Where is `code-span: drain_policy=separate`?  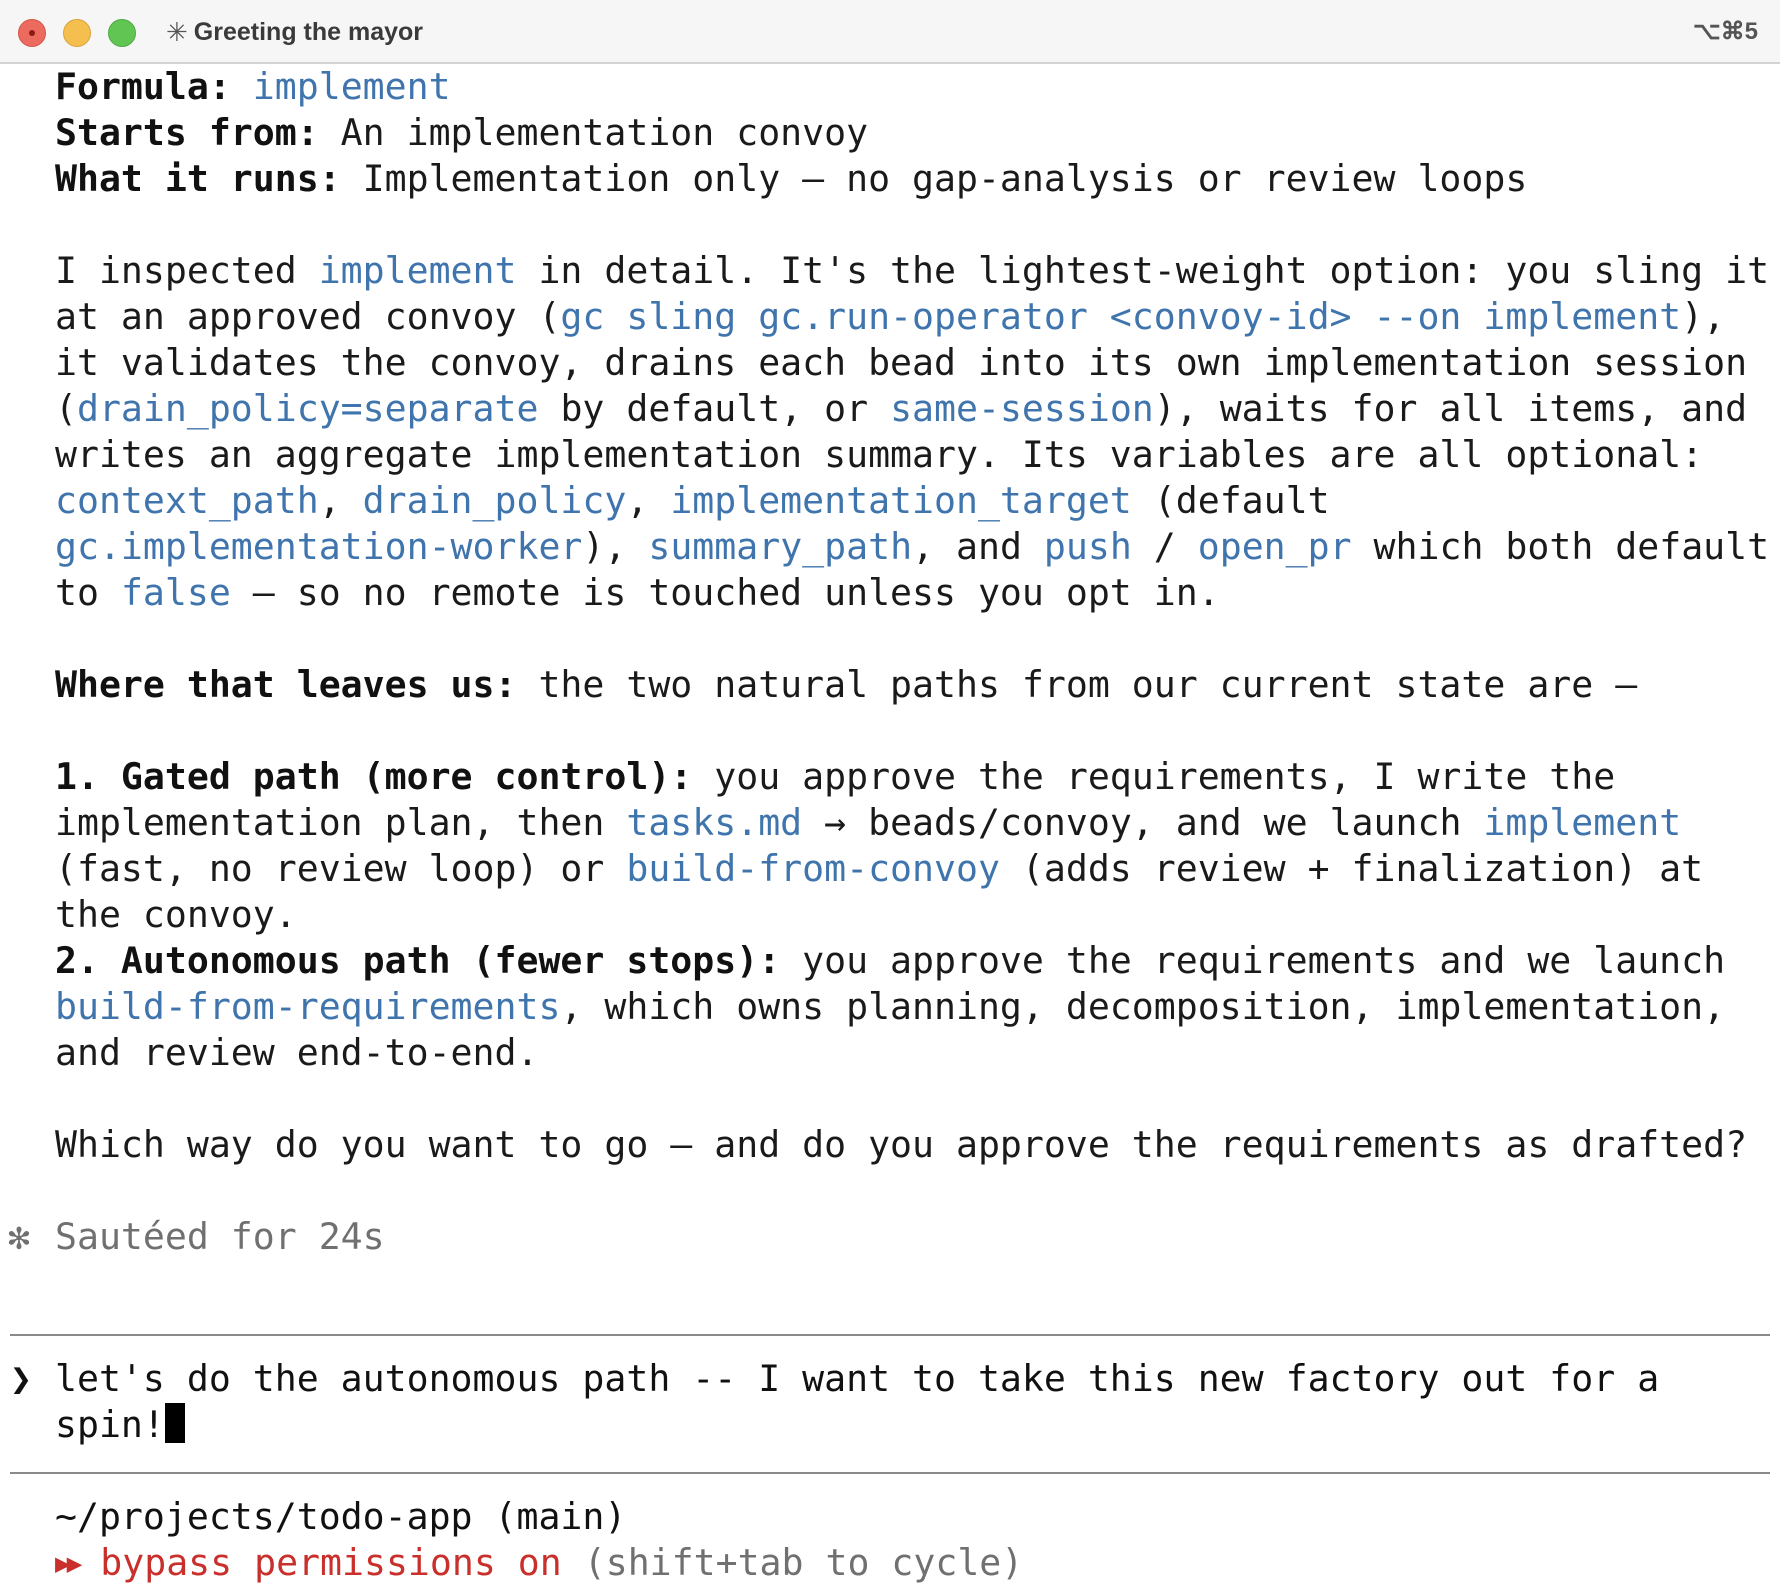
code-span: drain_policy=separate is located at coordinates (307, 408).